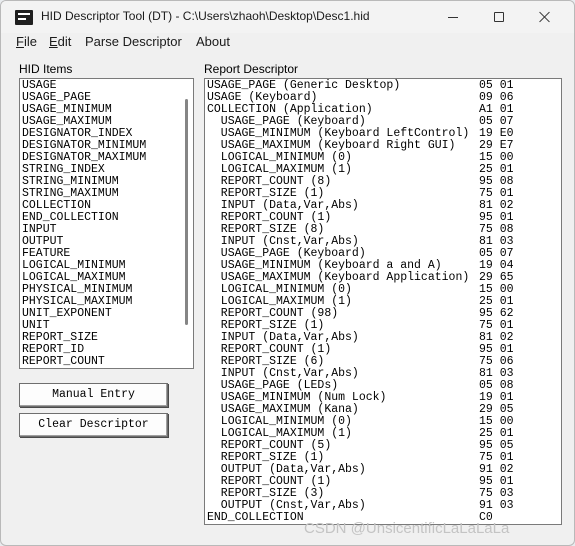 This screenshot has width=575, height=546. What do you see at coordinates (186, 212) in the screenshot?
I see `scrollbar-thumb` at bounding box center [186, 212].